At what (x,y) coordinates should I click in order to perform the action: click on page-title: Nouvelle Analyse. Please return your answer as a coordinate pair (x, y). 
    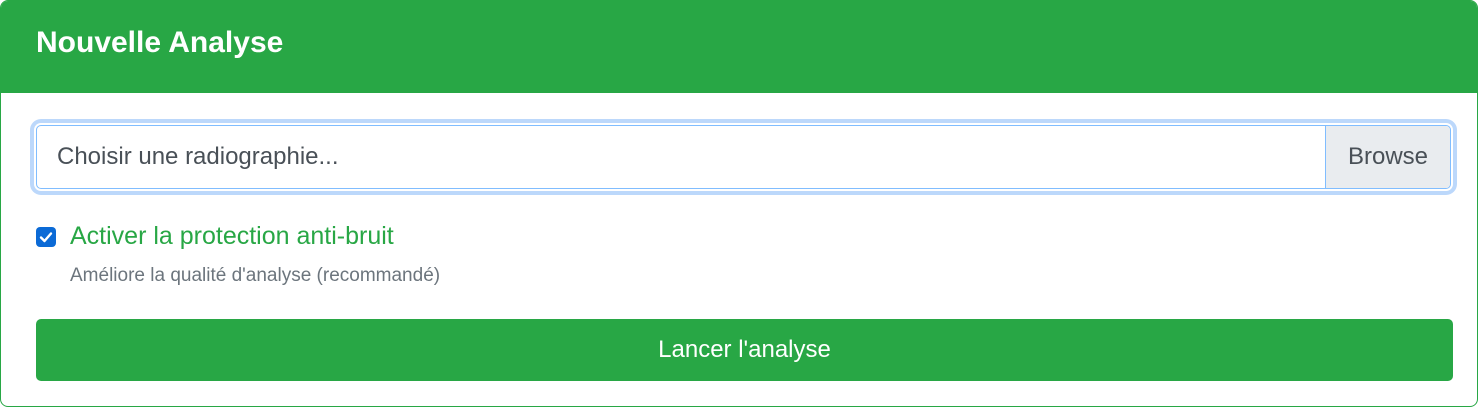
    Looking at the image, I should click on (160, 42).